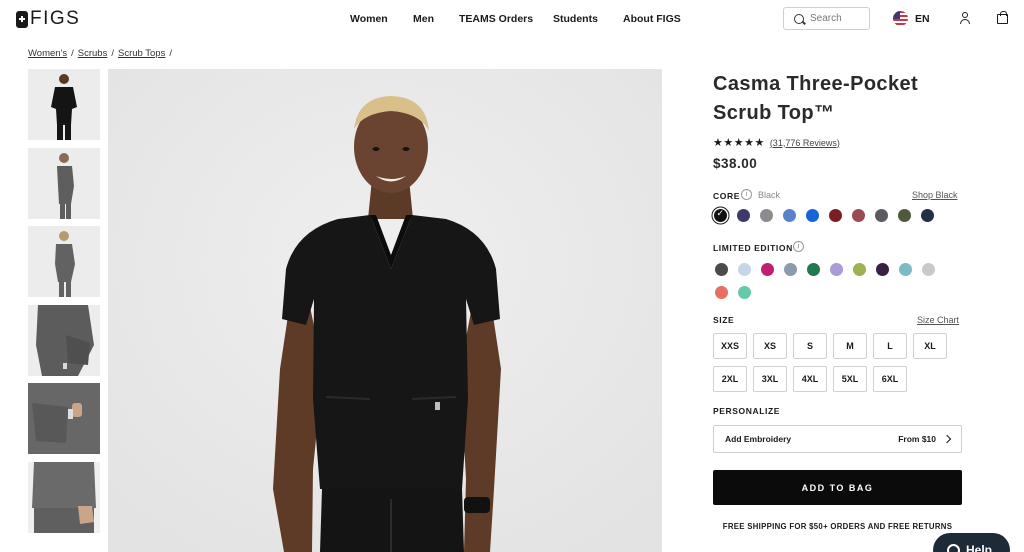  Describe the element at coordinates (816, 98) in the screenshot. I see `product-title: Casma Three-Pocket Scrub Top™` at that location.